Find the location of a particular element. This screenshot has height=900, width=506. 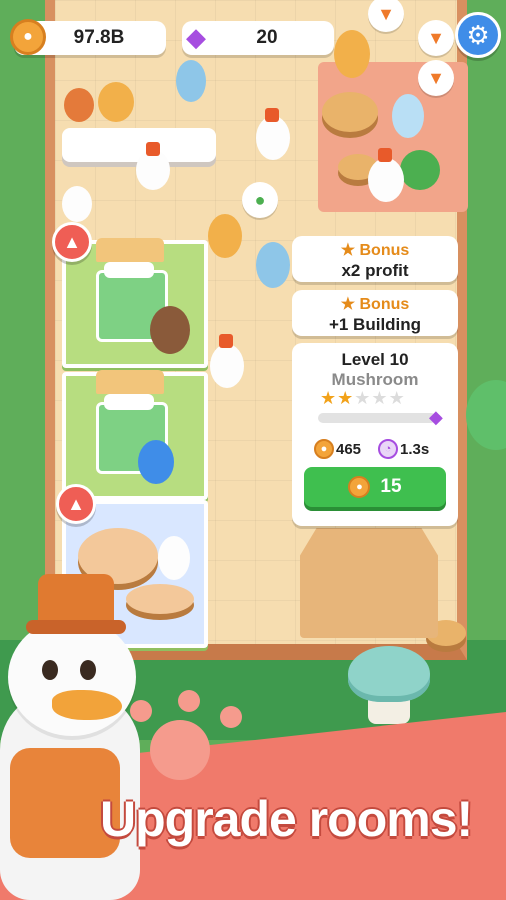

gear-icon: ⚙ is located at coordinates (478, 34).